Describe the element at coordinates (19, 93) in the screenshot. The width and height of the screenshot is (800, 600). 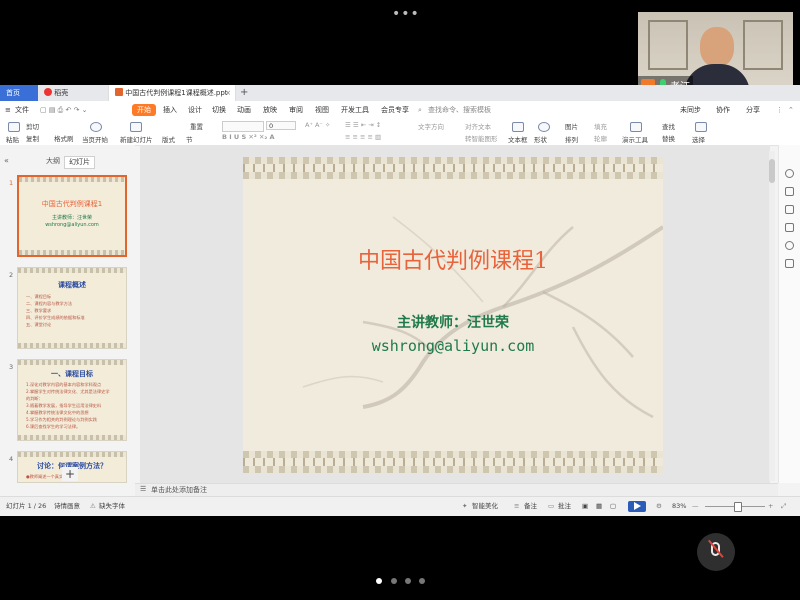
I see `tab-home: 首页` at that location.